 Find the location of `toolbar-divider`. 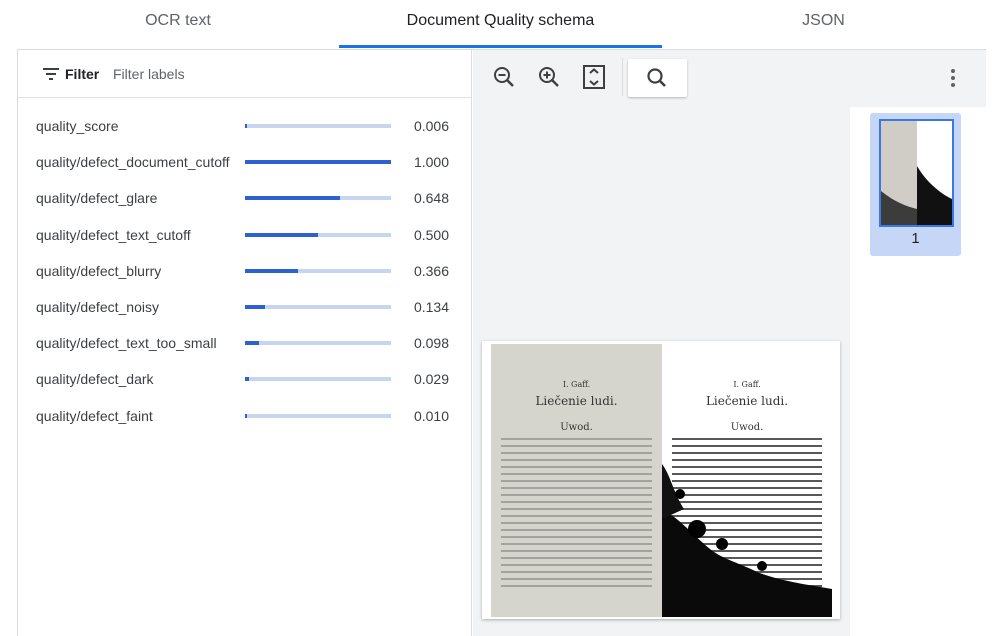

toolbar-divider is located at coordinates (622, 77).